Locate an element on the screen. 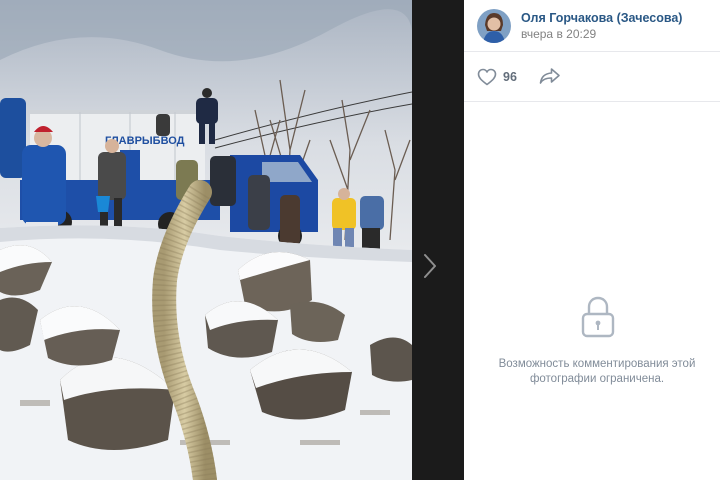 The image size is (720, 480). share-arrow-icon is located at coordinates (549, 76).